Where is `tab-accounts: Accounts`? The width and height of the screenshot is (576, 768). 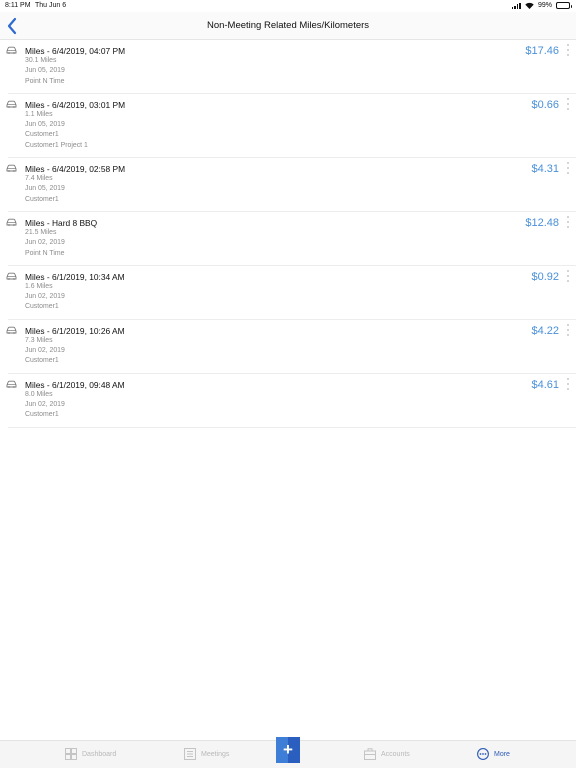
tab-accounts: Accounts is located at coordinates (387, 754).